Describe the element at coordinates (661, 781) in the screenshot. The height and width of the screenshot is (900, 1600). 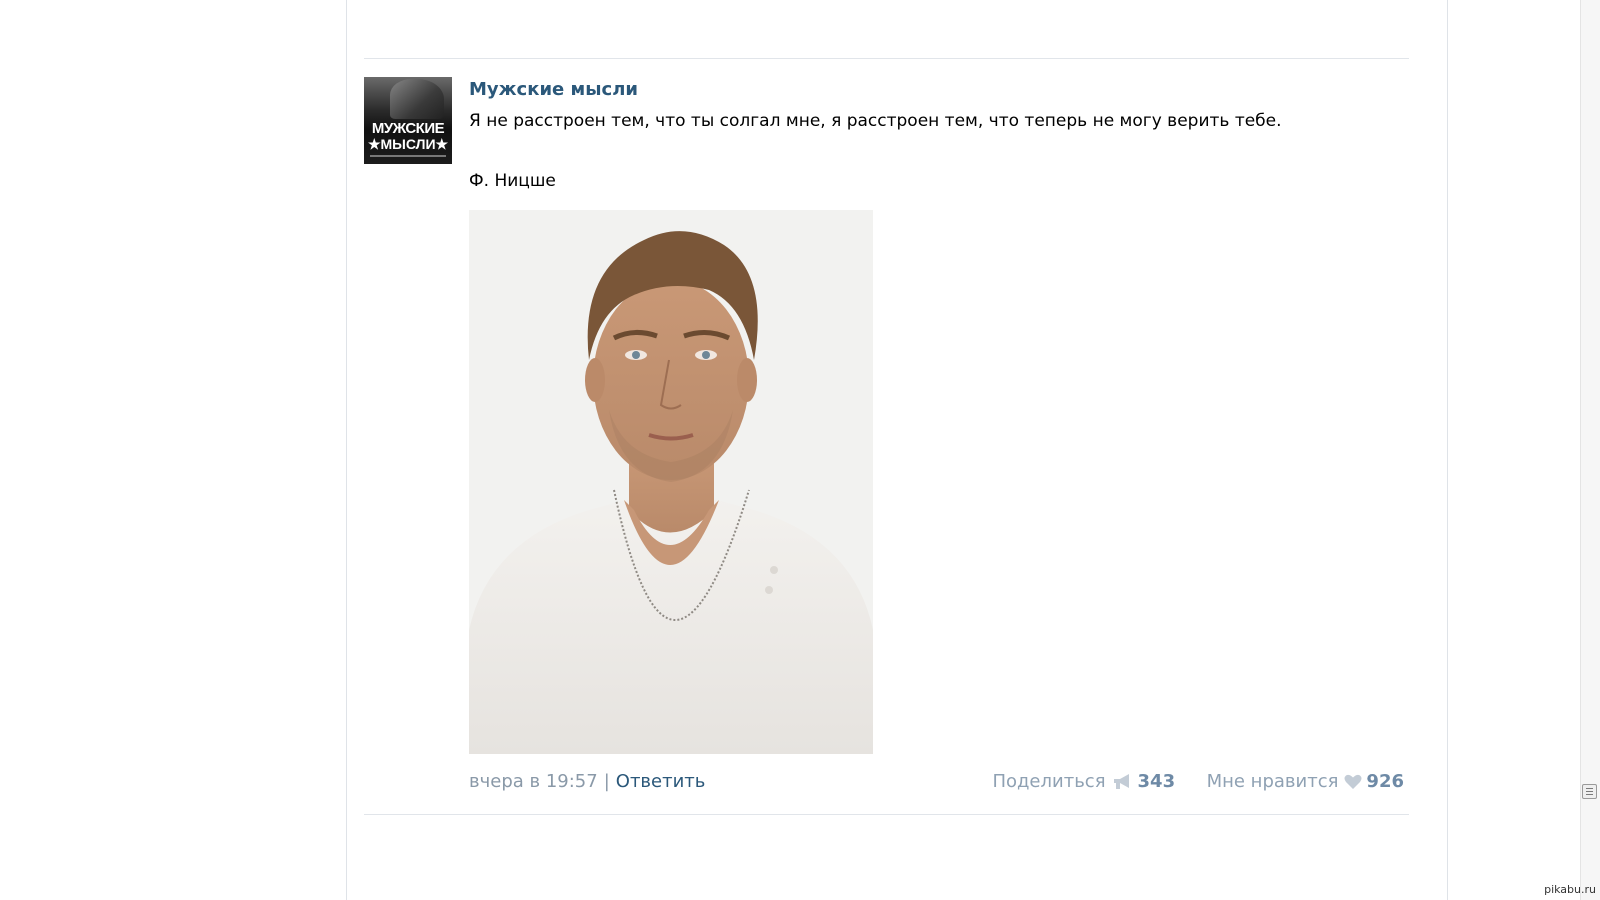
I see `reply-link: Ответить` at that location.